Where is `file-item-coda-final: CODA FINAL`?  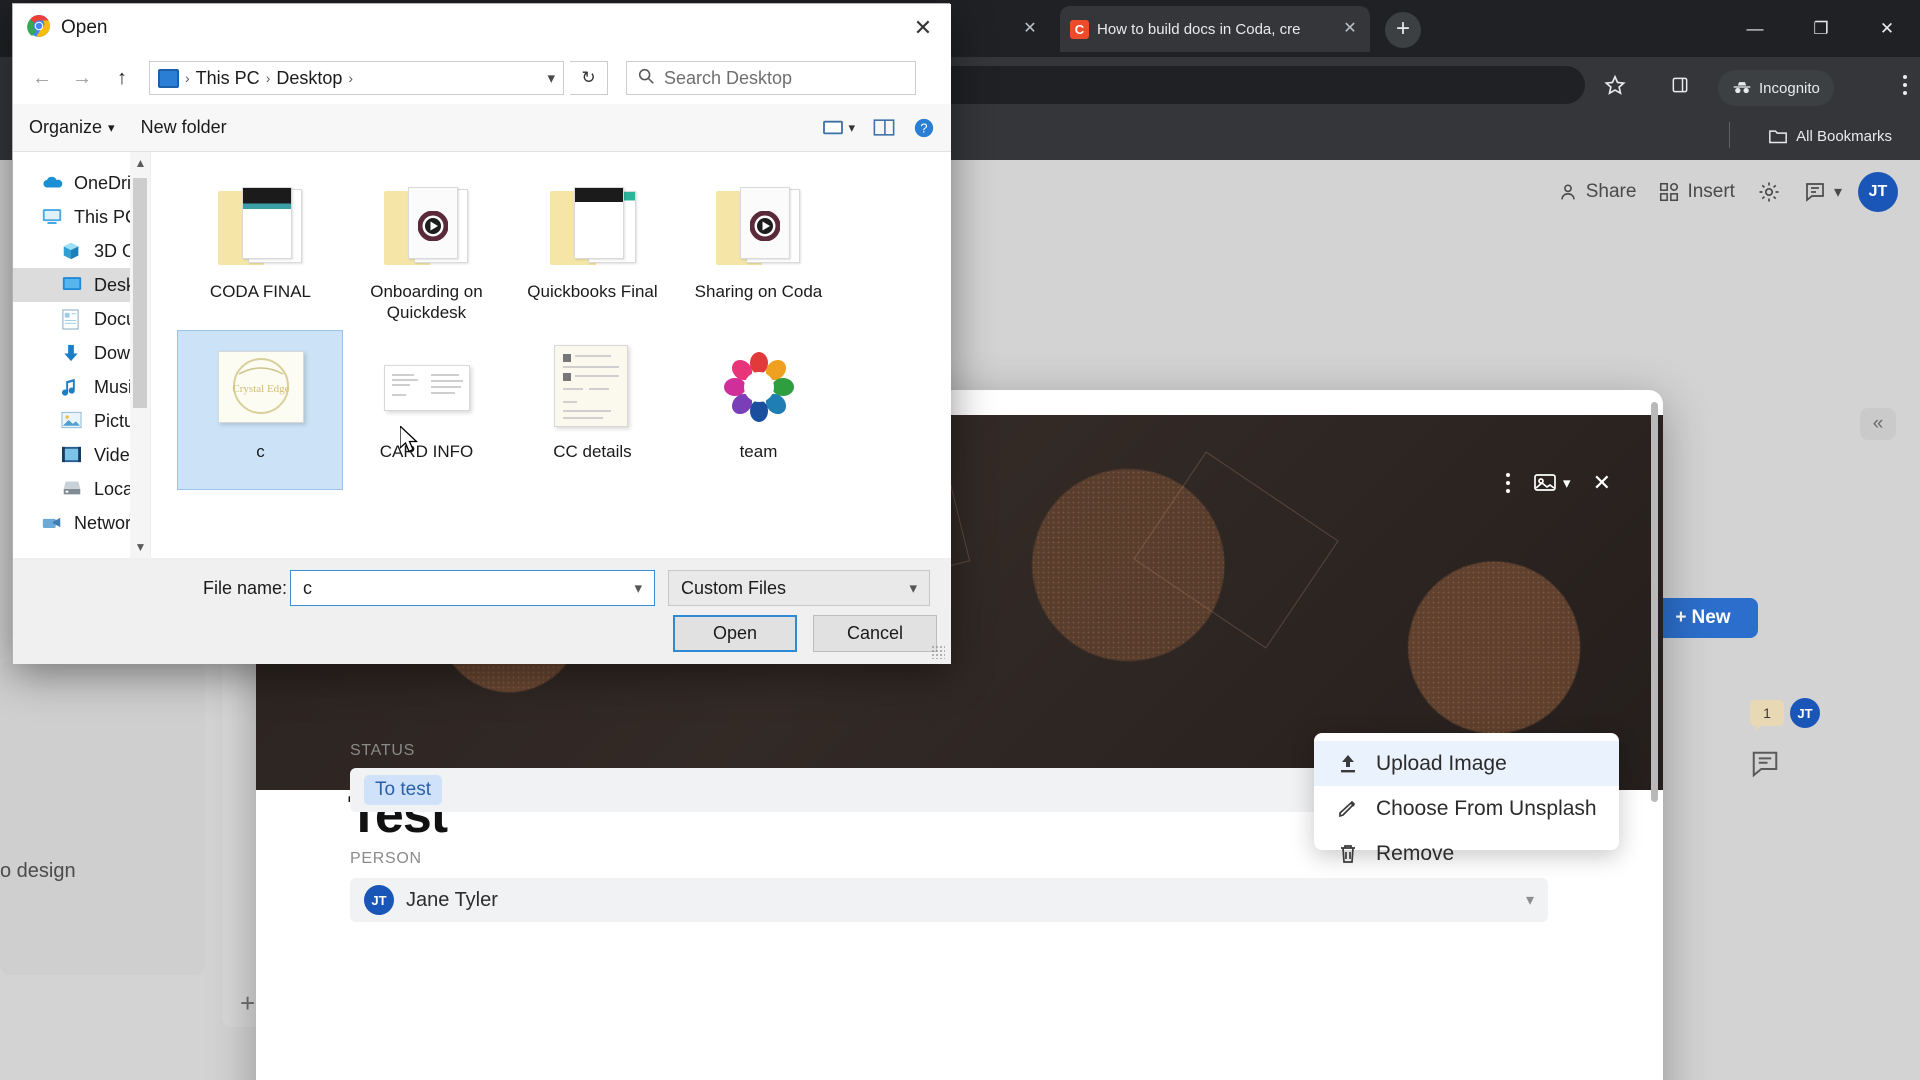
file-item-coda-final: CODA FINAL is located at coordinates (260, 250).